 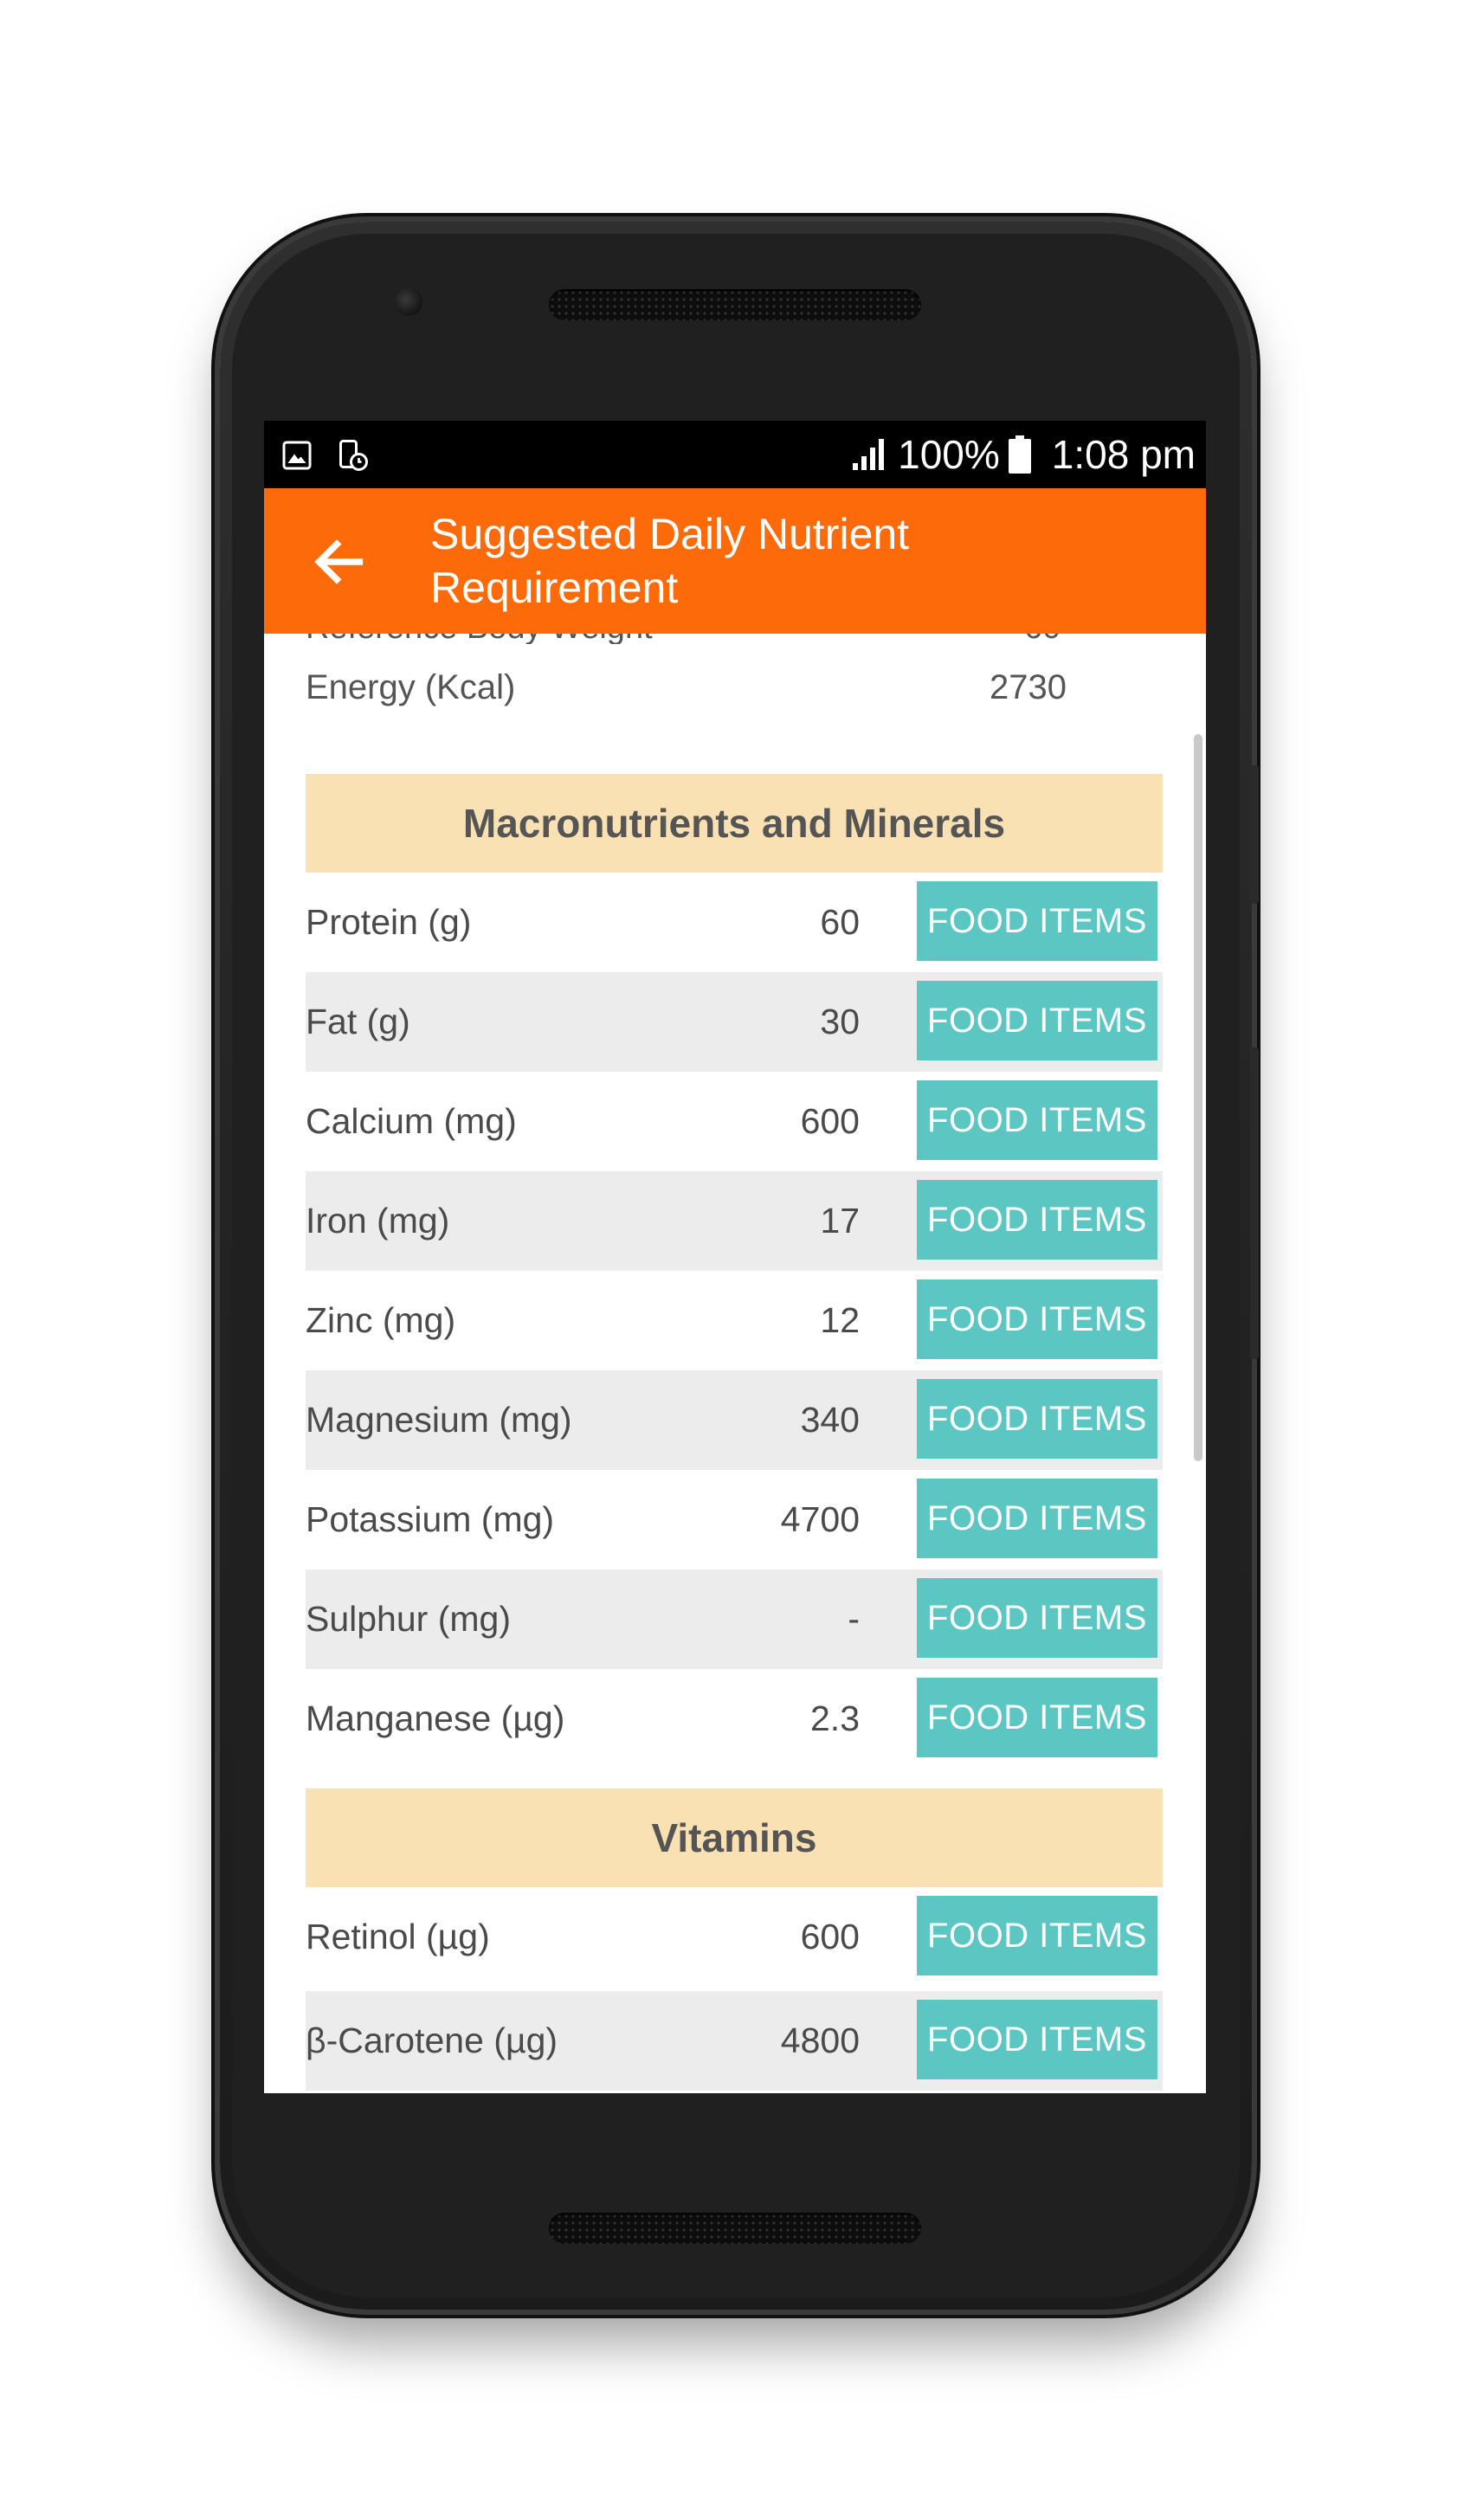 I want to click on table-row: Retinol (µg) 600 FOOD ITEMS, so click(x=735, y=1937).